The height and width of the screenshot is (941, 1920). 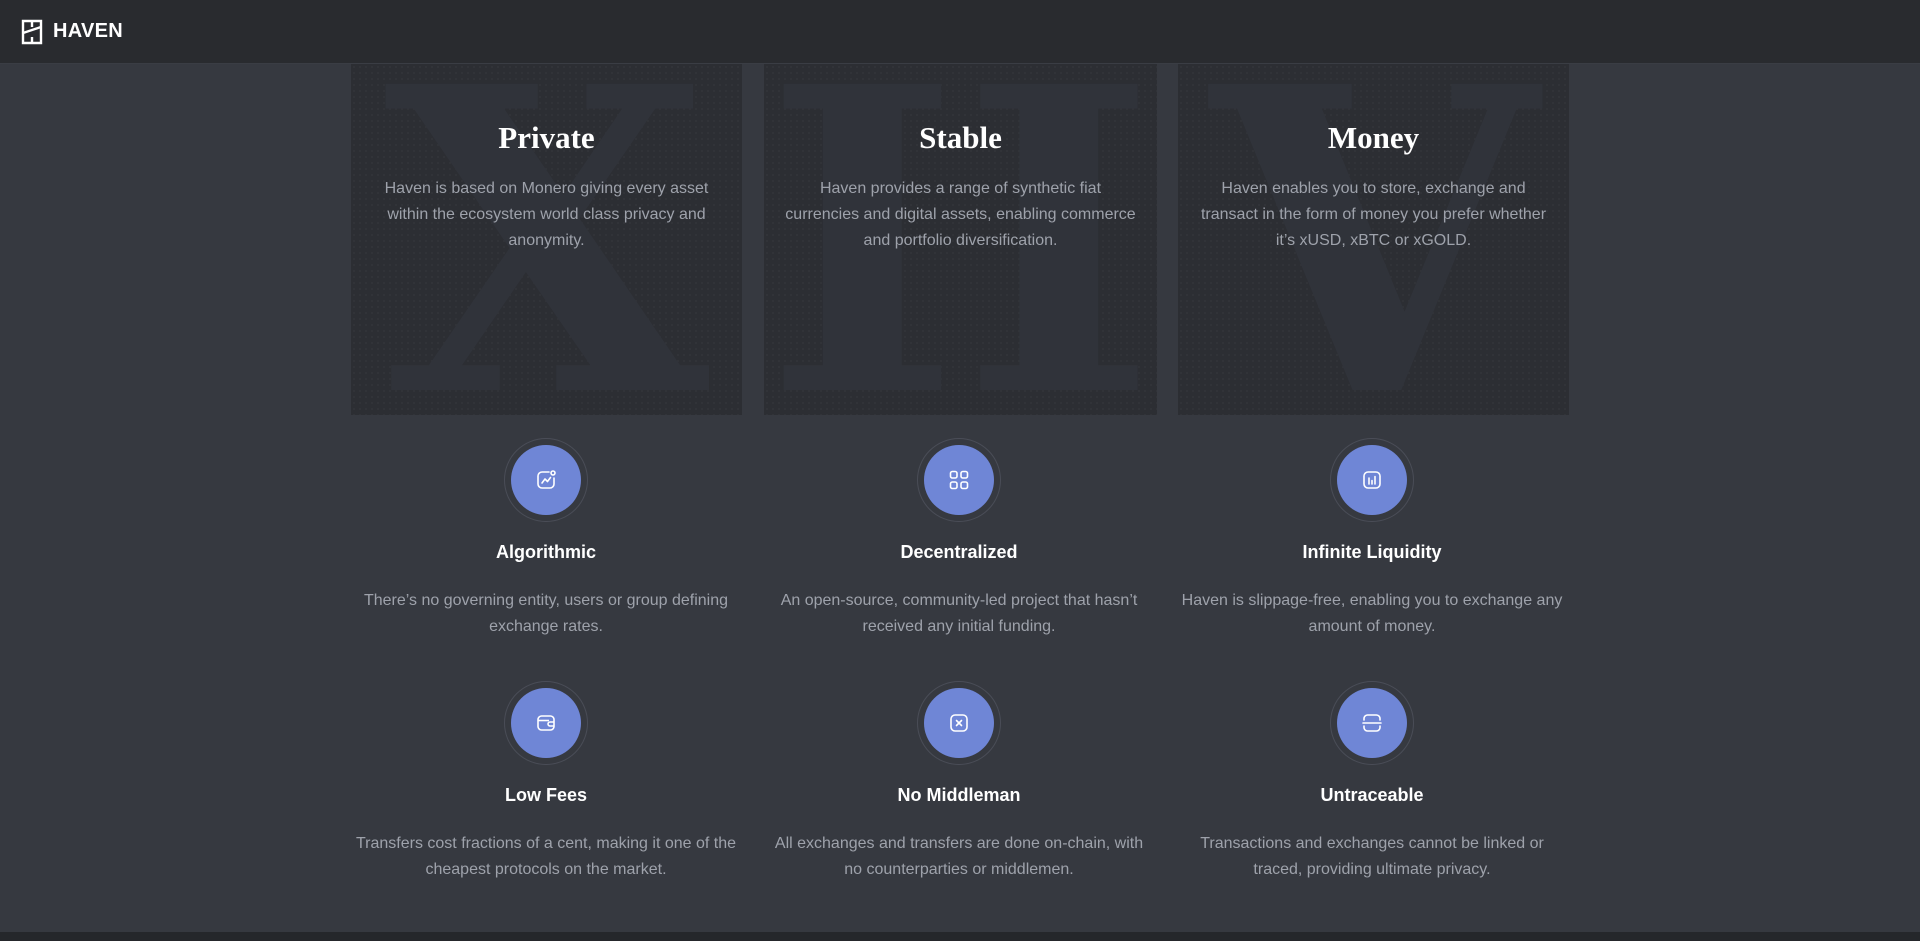 I want to click on grid-icon, so click(x=959, y=480).